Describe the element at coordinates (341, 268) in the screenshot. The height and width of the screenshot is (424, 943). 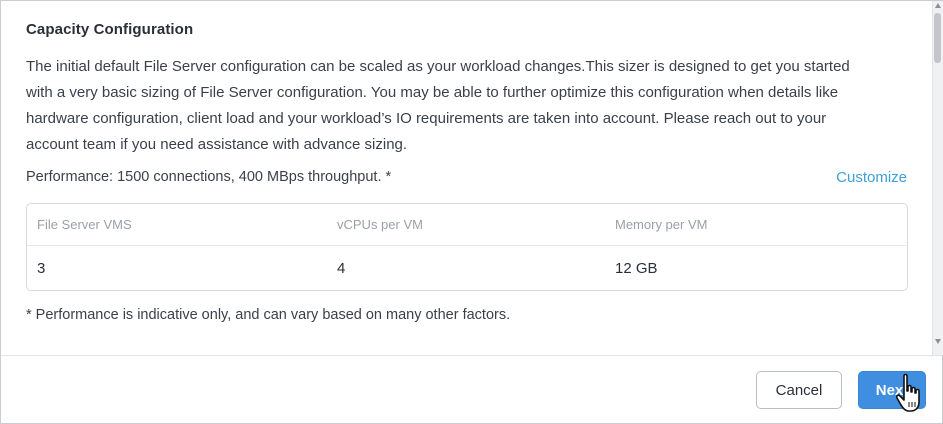
I see `vcpus-per-vm-value: 4` at that location.